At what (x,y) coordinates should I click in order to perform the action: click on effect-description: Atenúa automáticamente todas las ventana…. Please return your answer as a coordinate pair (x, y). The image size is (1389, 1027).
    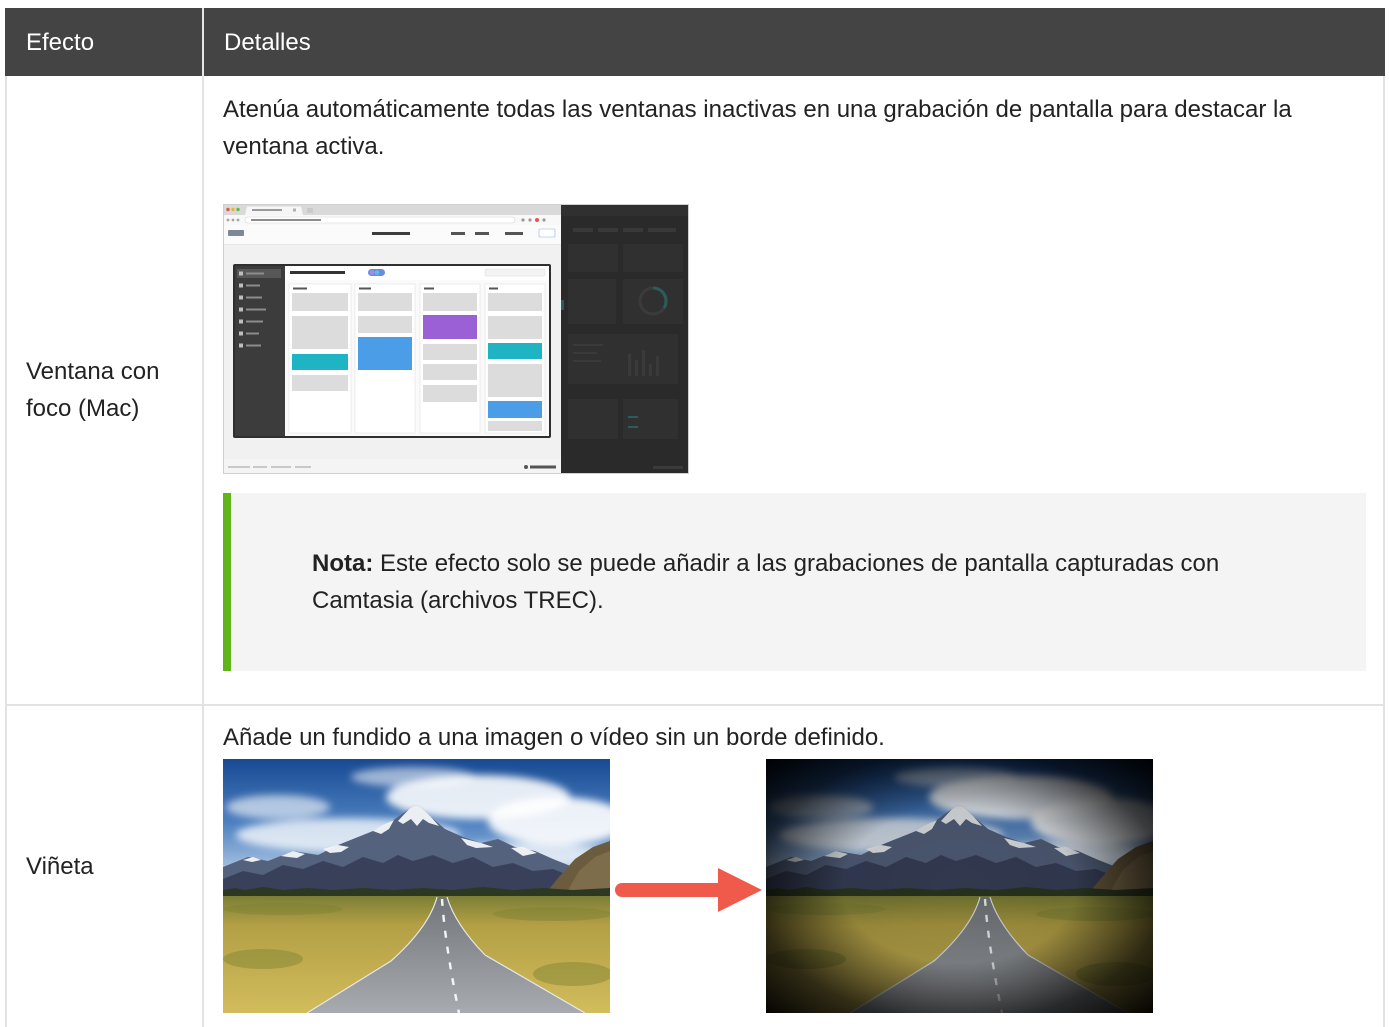
    Looking at the image, I should click on (757, 128).